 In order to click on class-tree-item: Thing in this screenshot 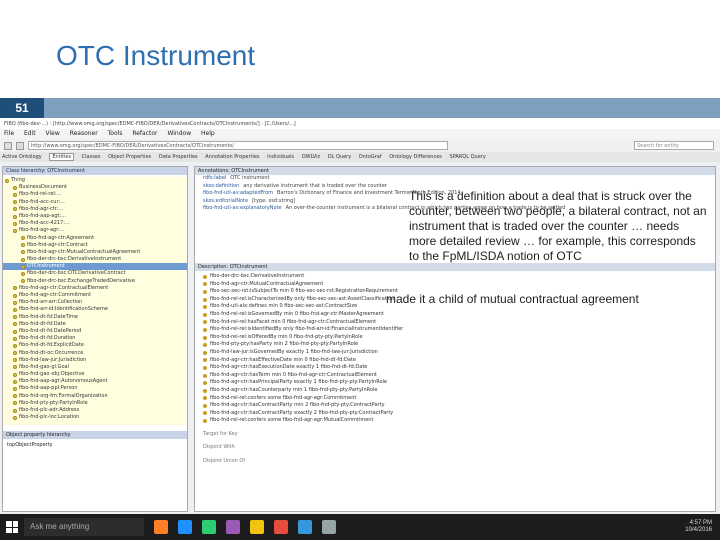, I will do `click(95, 180)`.